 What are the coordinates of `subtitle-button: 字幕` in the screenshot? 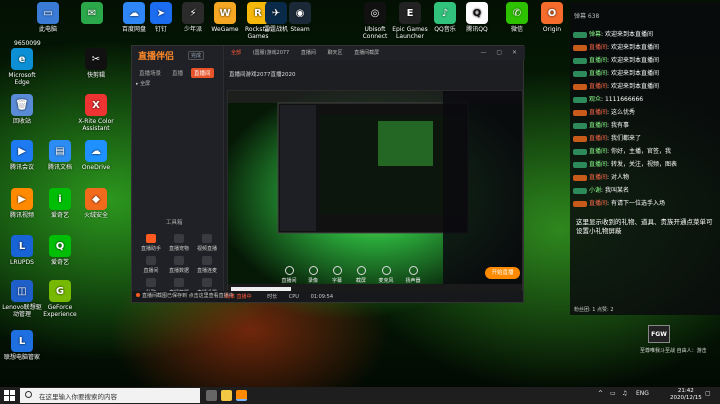 It's located at (337, 275).